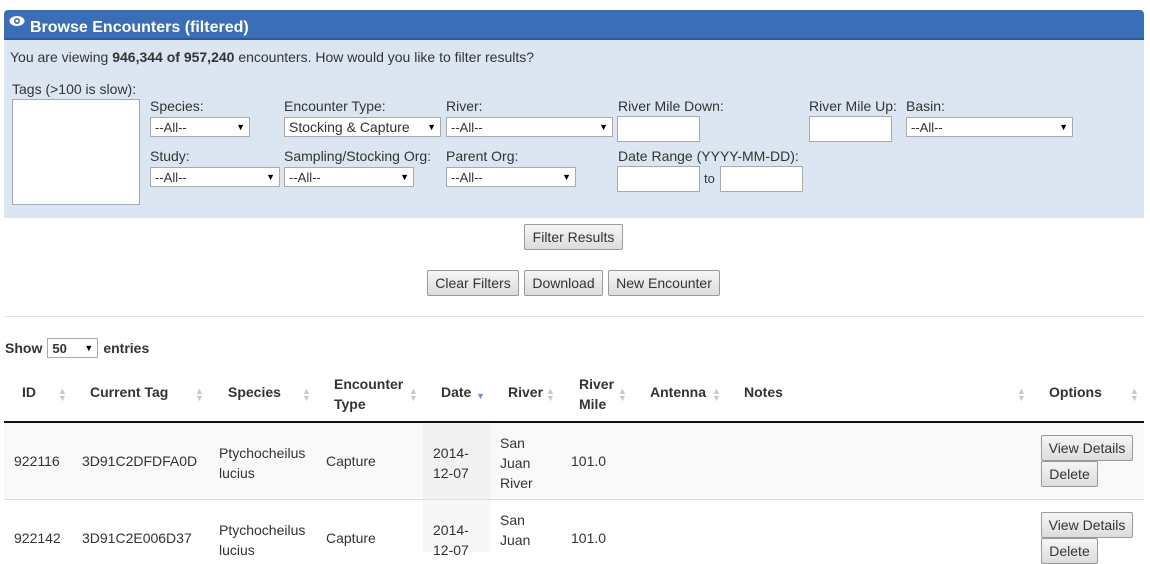 Image resolution: width=1150 pixels, height=564 pixels. I want to click on sampling-org-select: --All-- ▼, so click(349, 177).